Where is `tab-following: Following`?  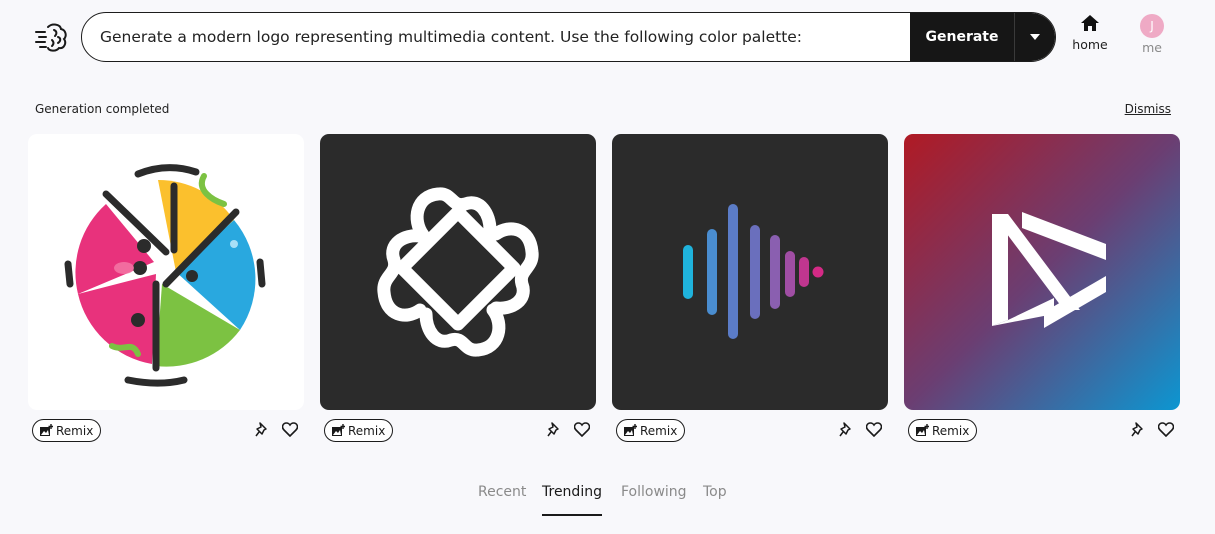 tab-following: Following is located at coordinates (654, 492).